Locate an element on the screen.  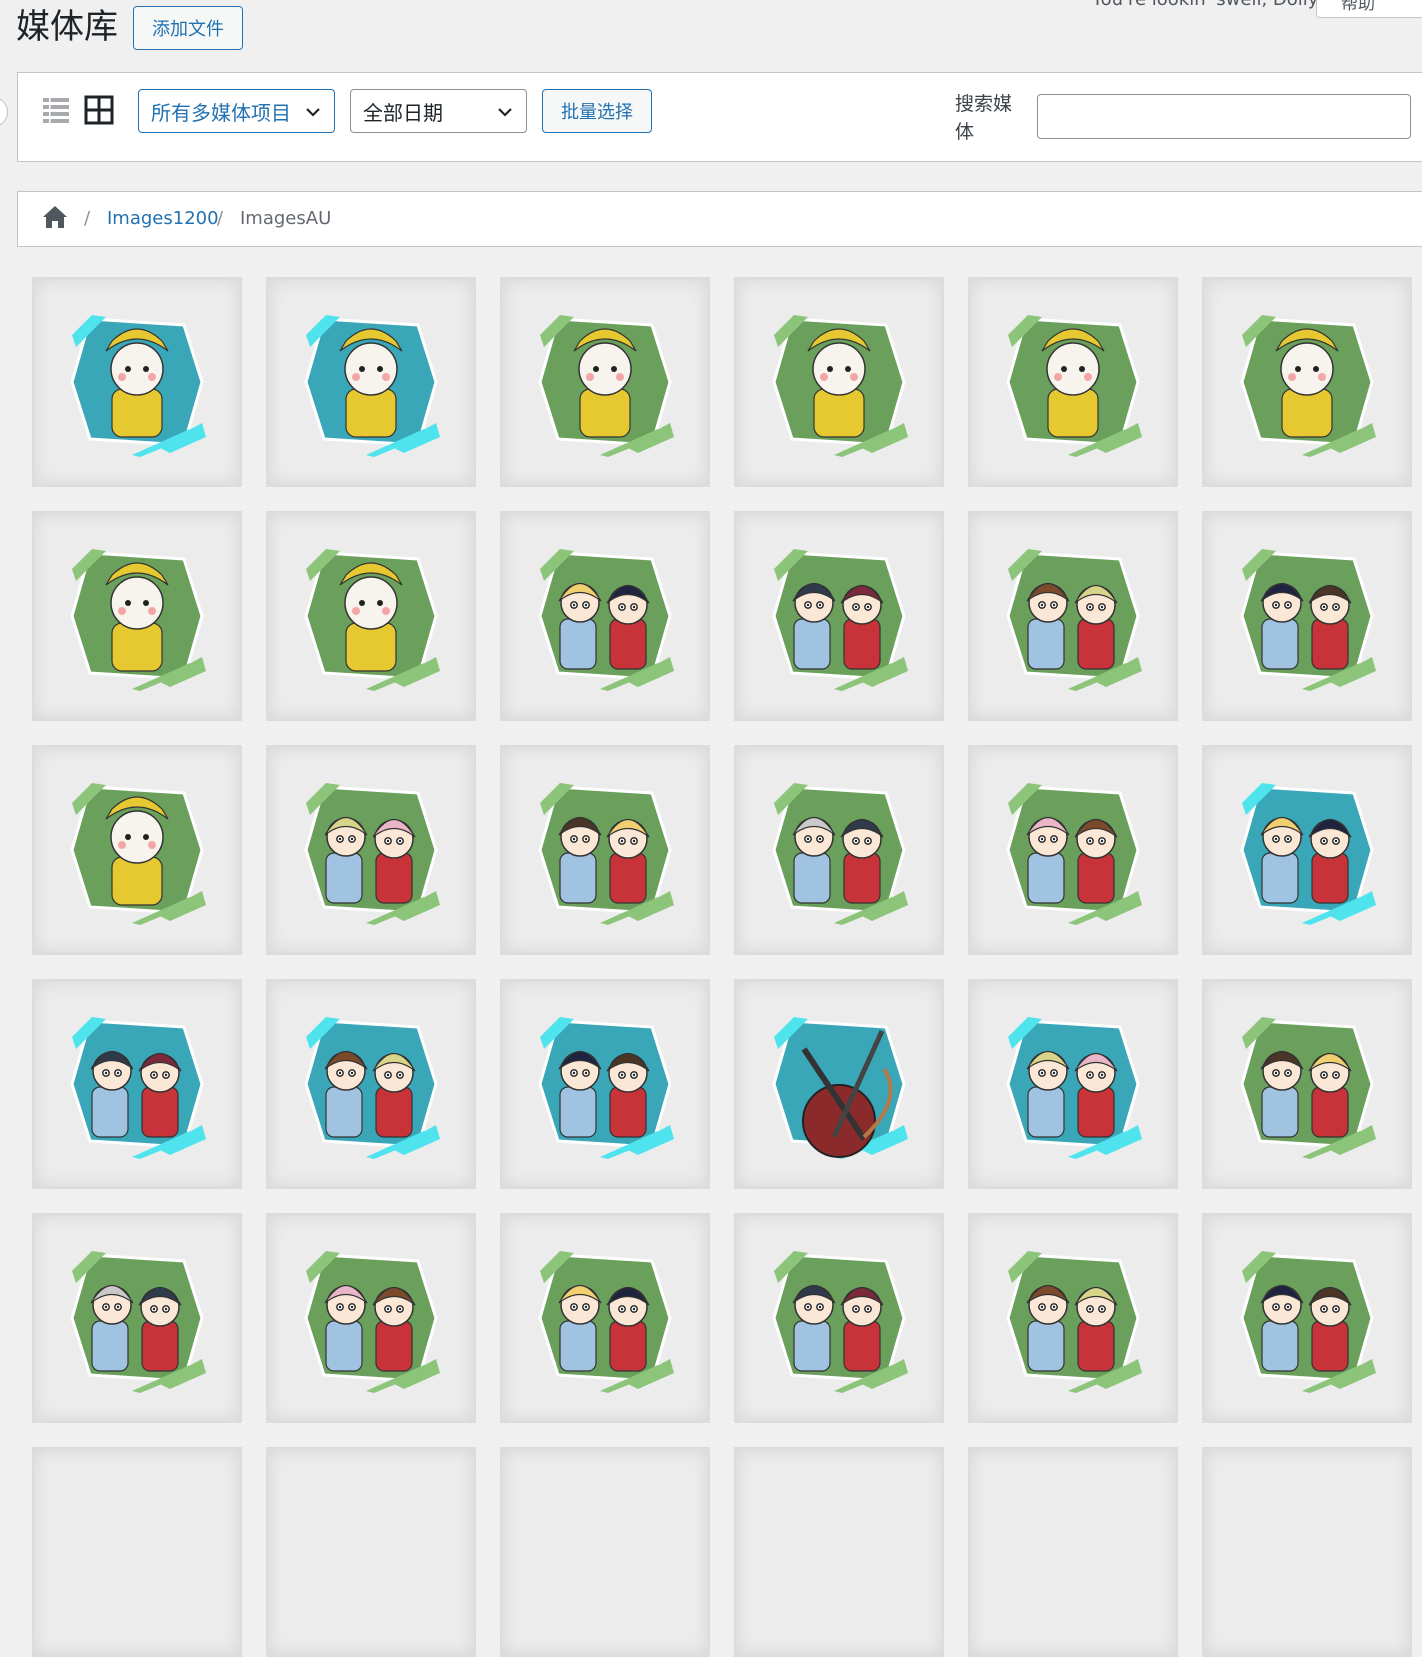
search-media-input is located at coordinates (1224, 116).